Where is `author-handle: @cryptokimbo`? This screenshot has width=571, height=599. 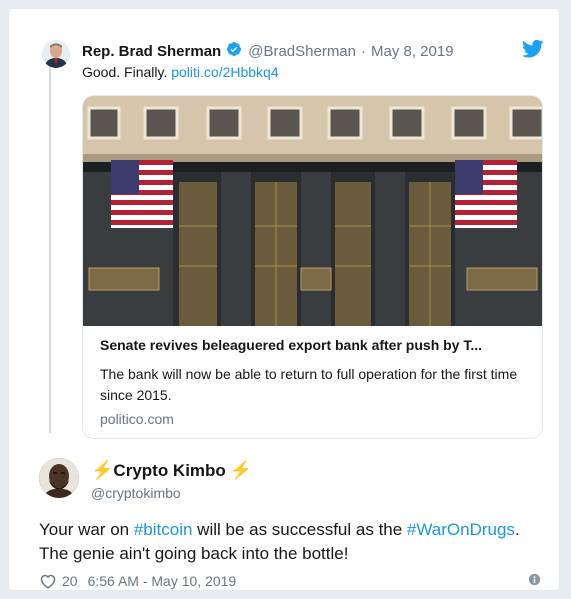 author-handle: @cryptokimbo is located at coordinates (136, 493).